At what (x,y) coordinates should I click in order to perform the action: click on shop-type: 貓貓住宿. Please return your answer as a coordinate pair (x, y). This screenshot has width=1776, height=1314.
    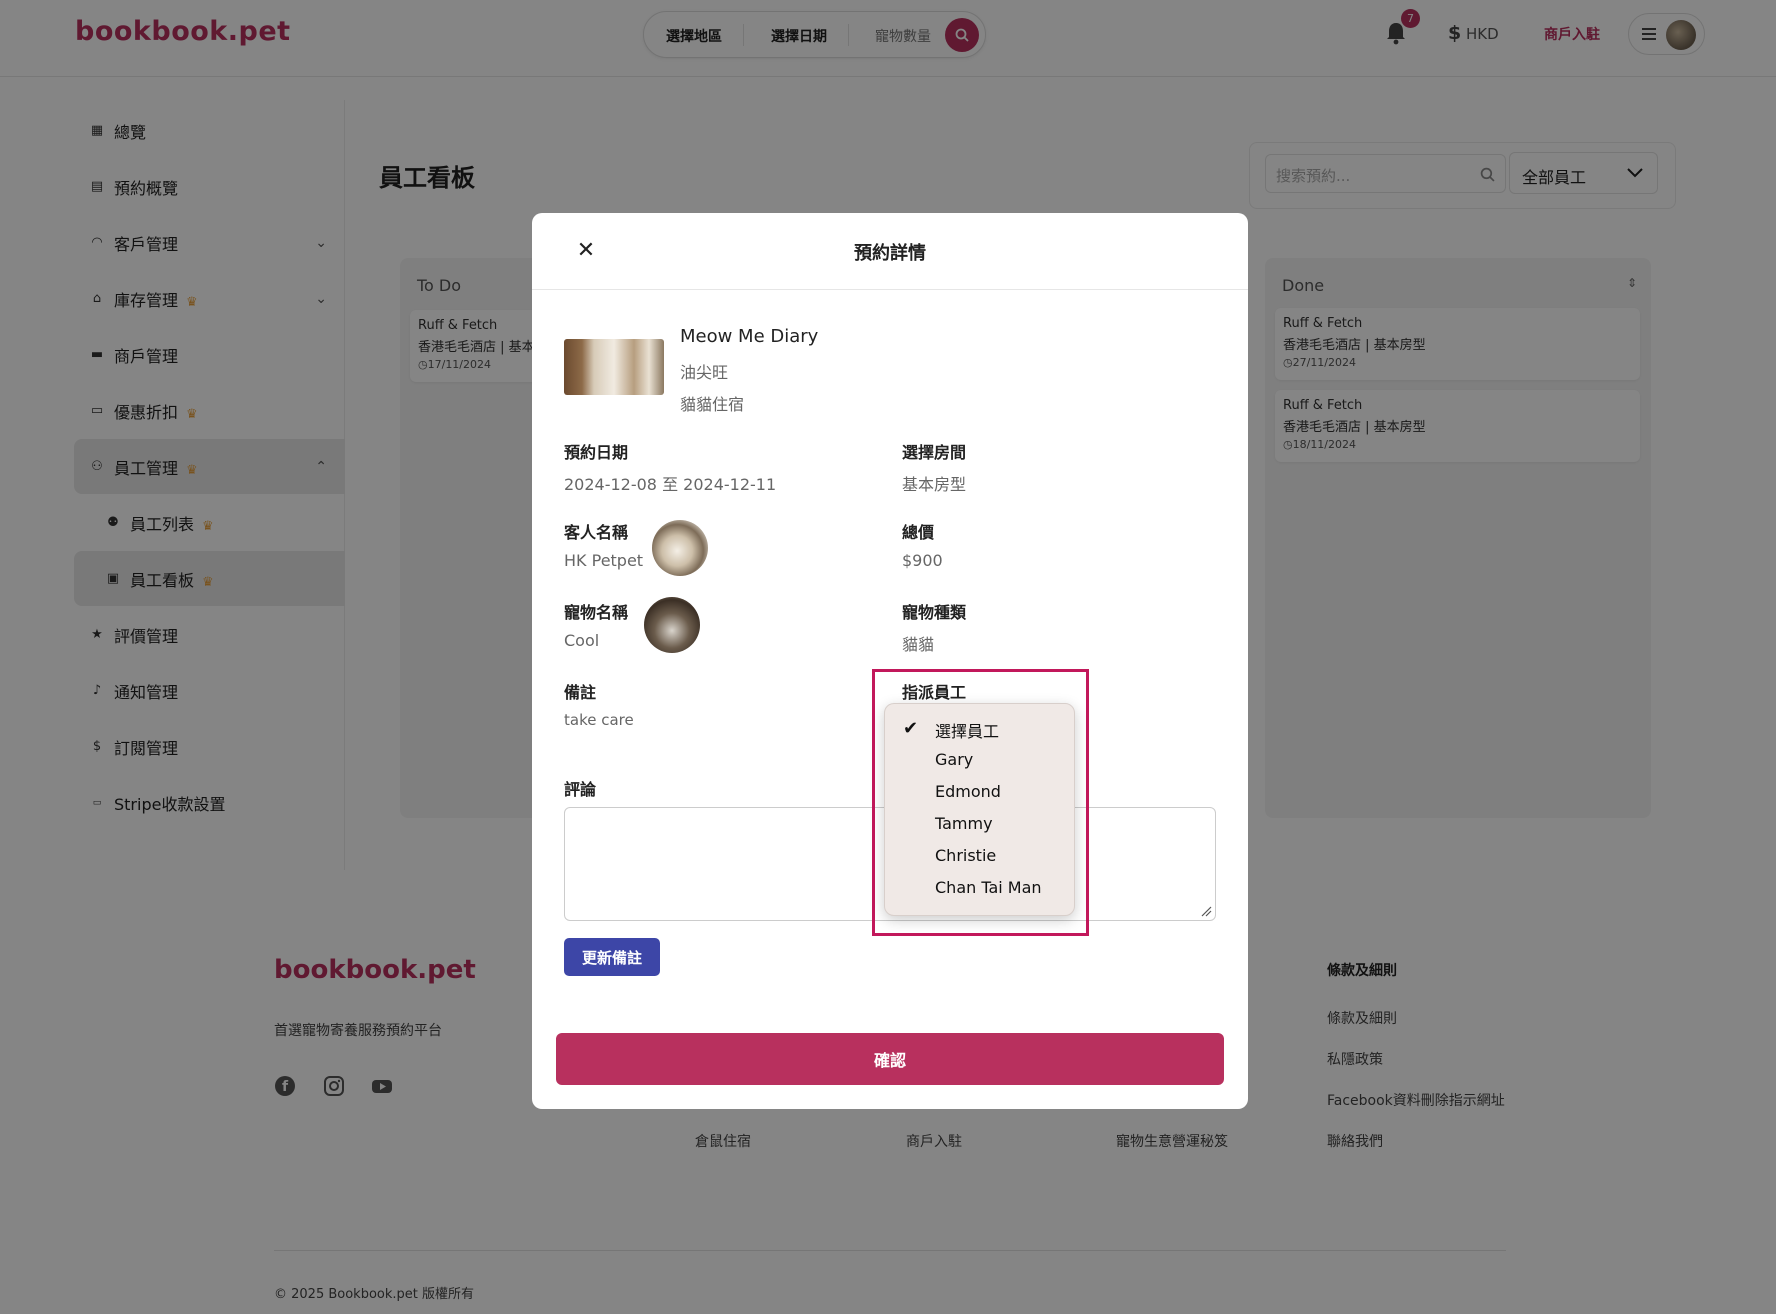
    Looking at the image, I should click on (712, 404).